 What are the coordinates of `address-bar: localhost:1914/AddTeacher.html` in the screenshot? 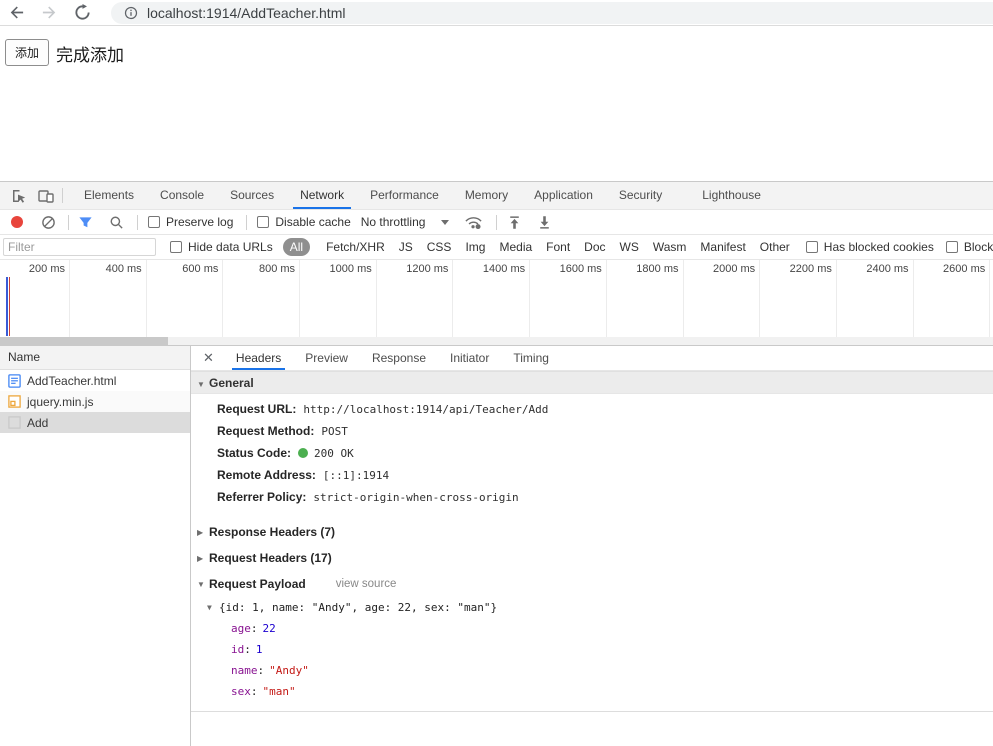 It's located at (552, 12).